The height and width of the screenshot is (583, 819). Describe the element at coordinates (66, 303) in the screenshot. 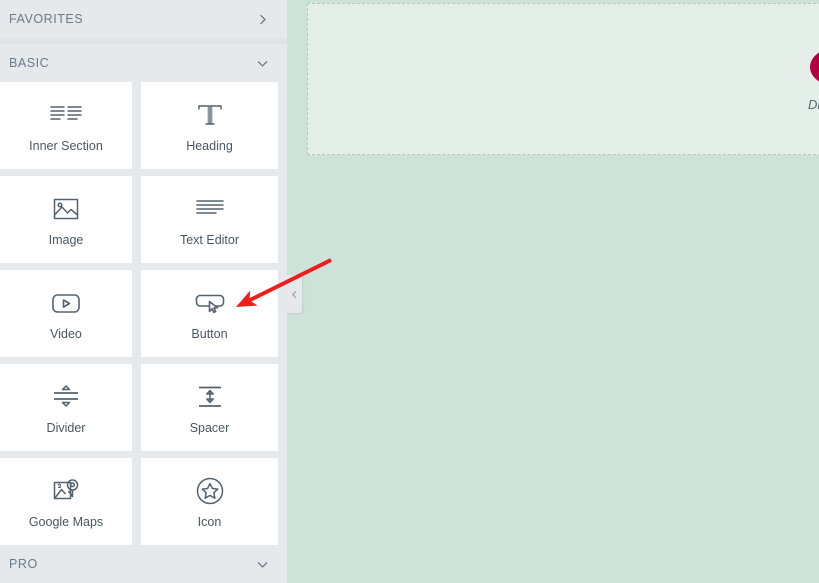

I see `video-icon` at that location.